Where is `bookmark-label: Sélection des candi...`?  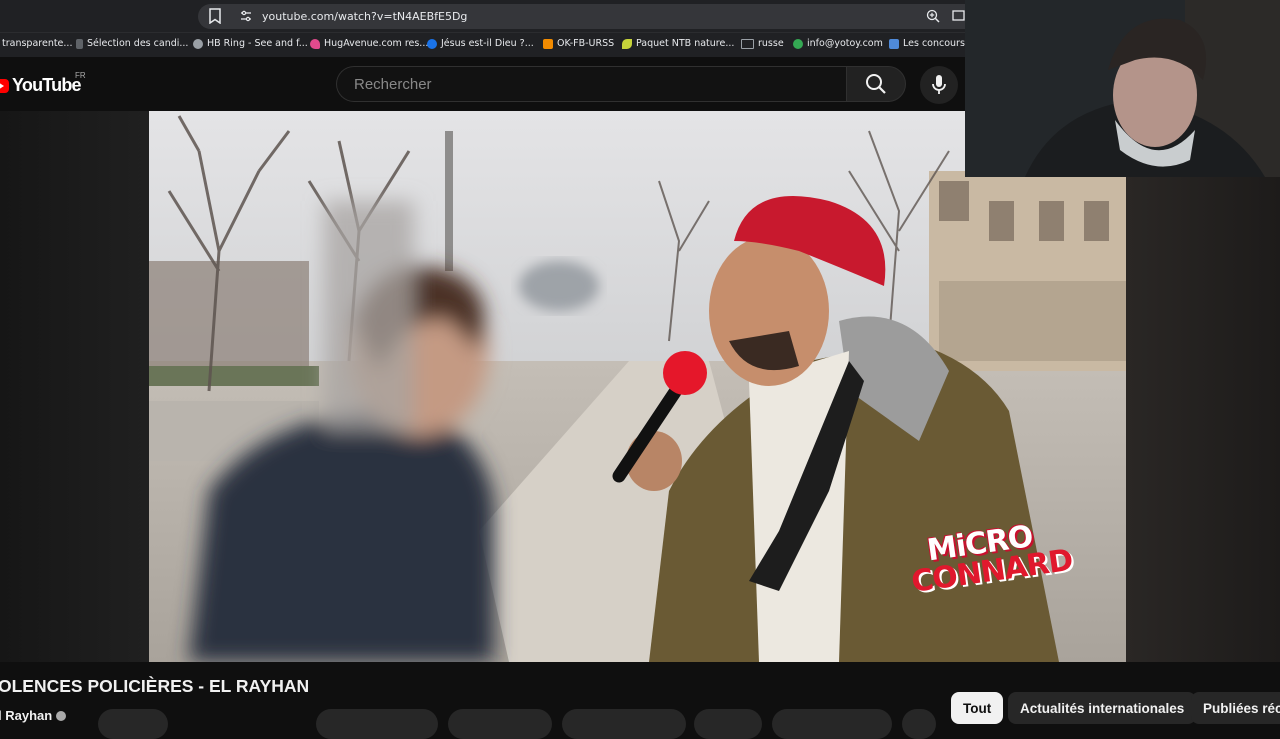 bookmark-label: Sélection des candi... is located at coordinates (138, 43).